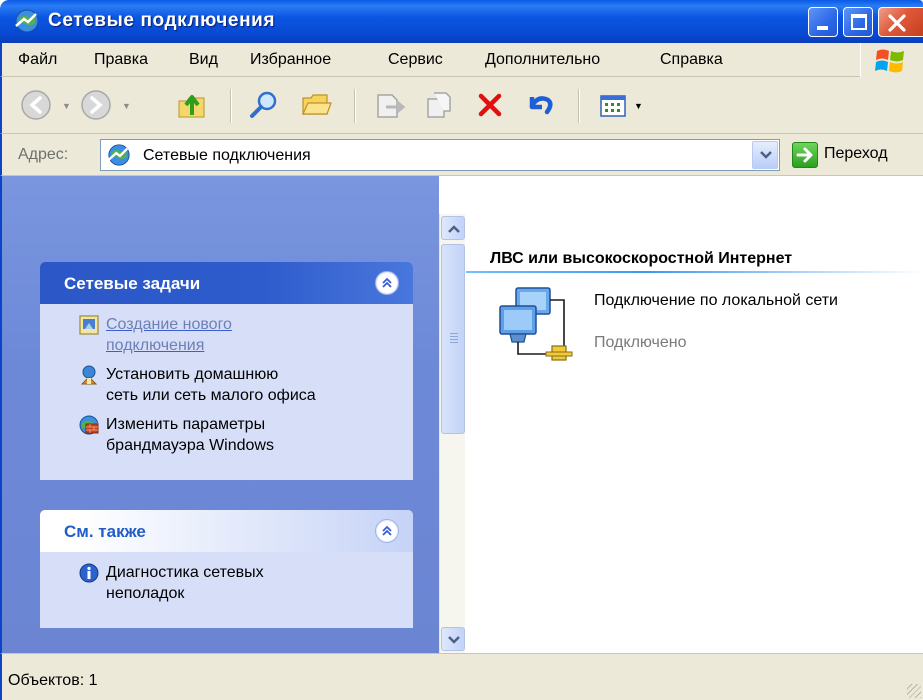 Image resolution: width=923 pixels, height=700 pixels. Describe the element at coordinates (89, 425) in the screenshot. I see `firewall-icon` at that location.